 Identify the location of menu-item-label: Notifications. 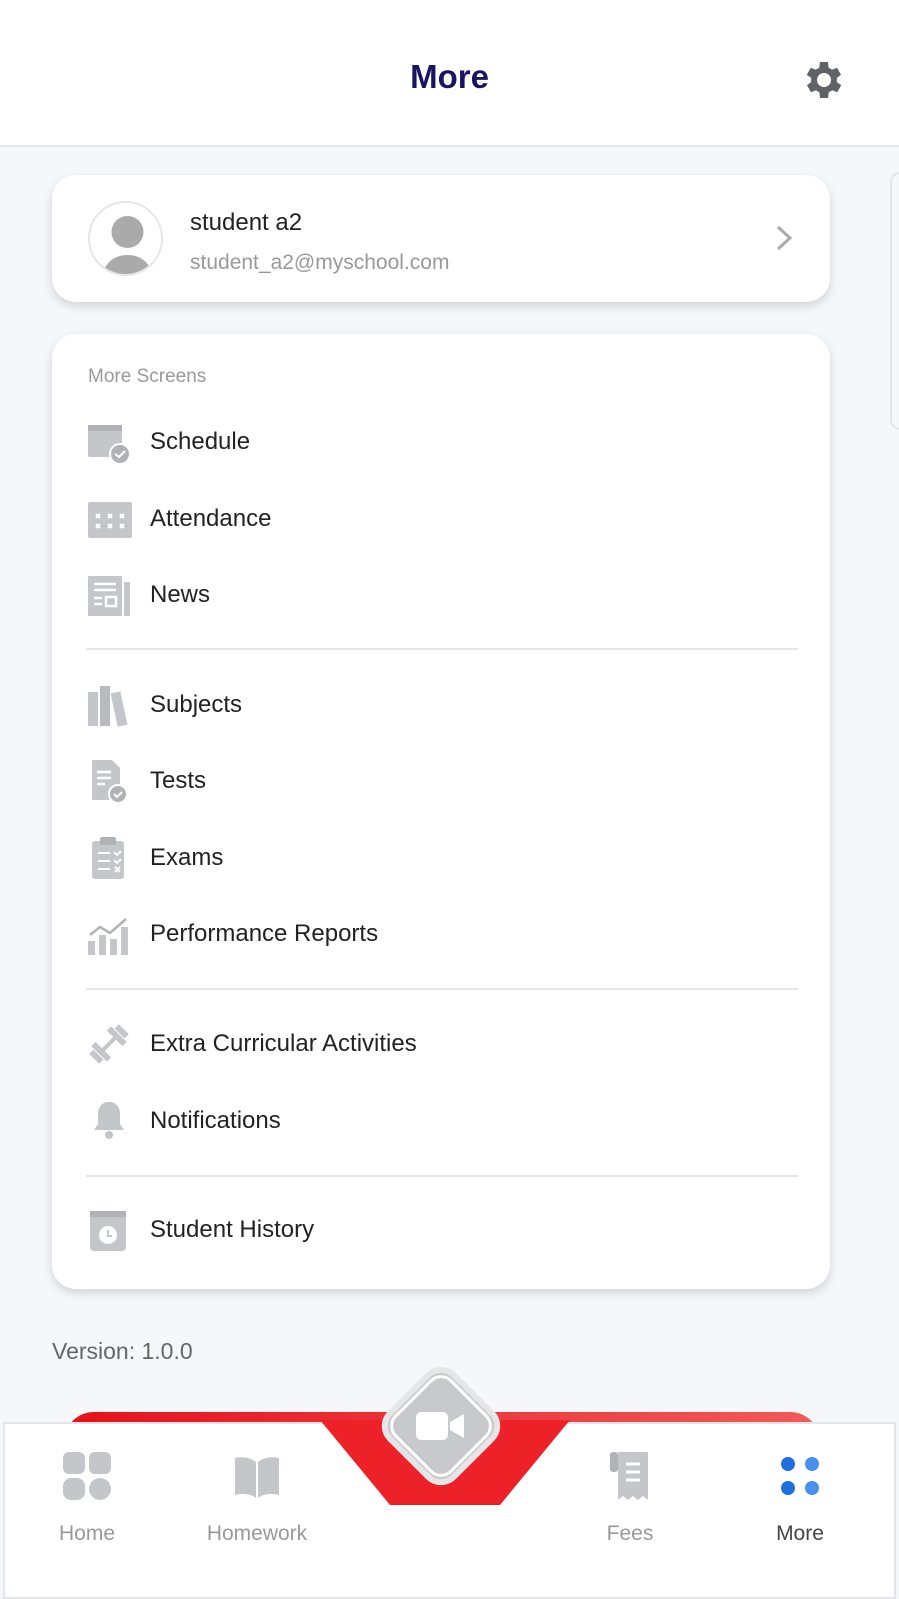
(215, 1120).